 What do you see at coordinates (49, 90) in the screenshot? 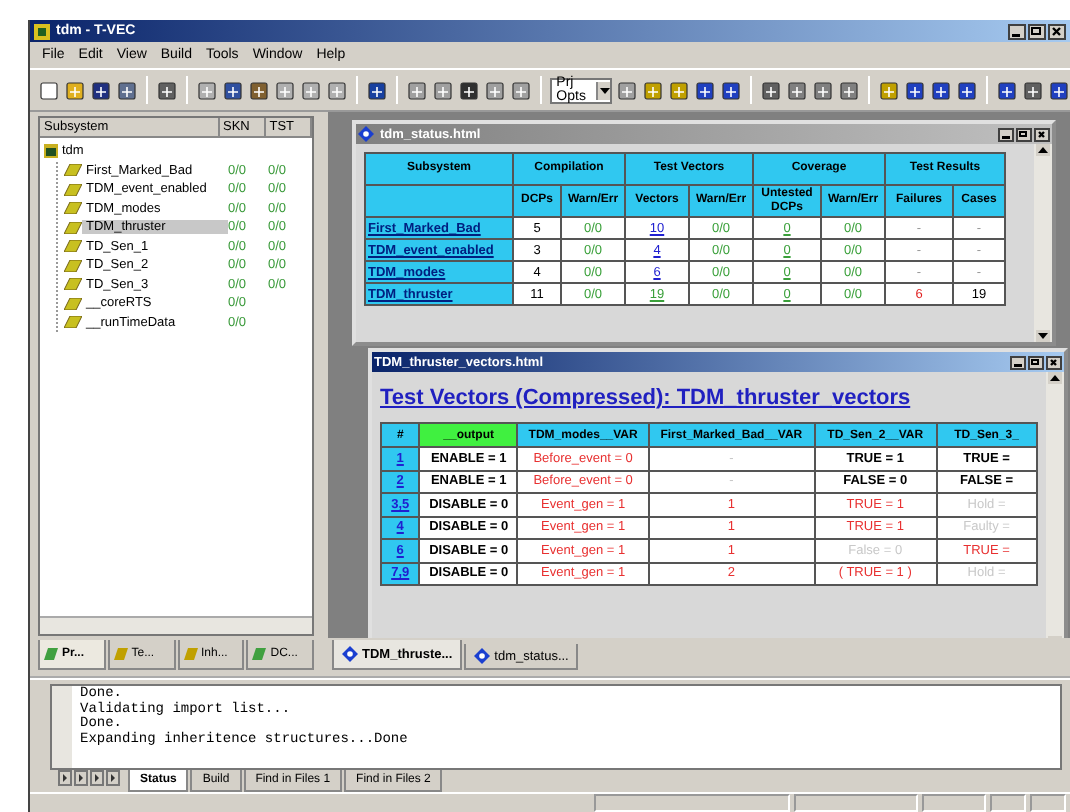
I see `new-file-icon` at bounding box center [49, 90].